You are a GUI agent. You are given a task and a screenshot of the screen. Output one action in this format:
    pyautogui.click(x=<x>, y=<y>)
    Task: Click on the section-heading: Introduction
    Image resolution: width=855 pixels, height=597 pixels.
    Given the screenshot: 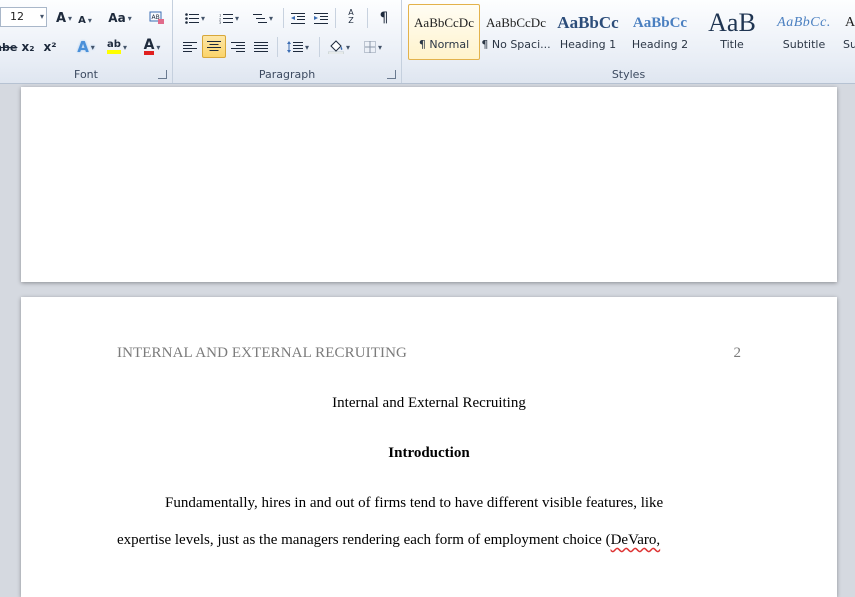 What is the action you would take?
    pyautogui.click(x=429, y=453)
    